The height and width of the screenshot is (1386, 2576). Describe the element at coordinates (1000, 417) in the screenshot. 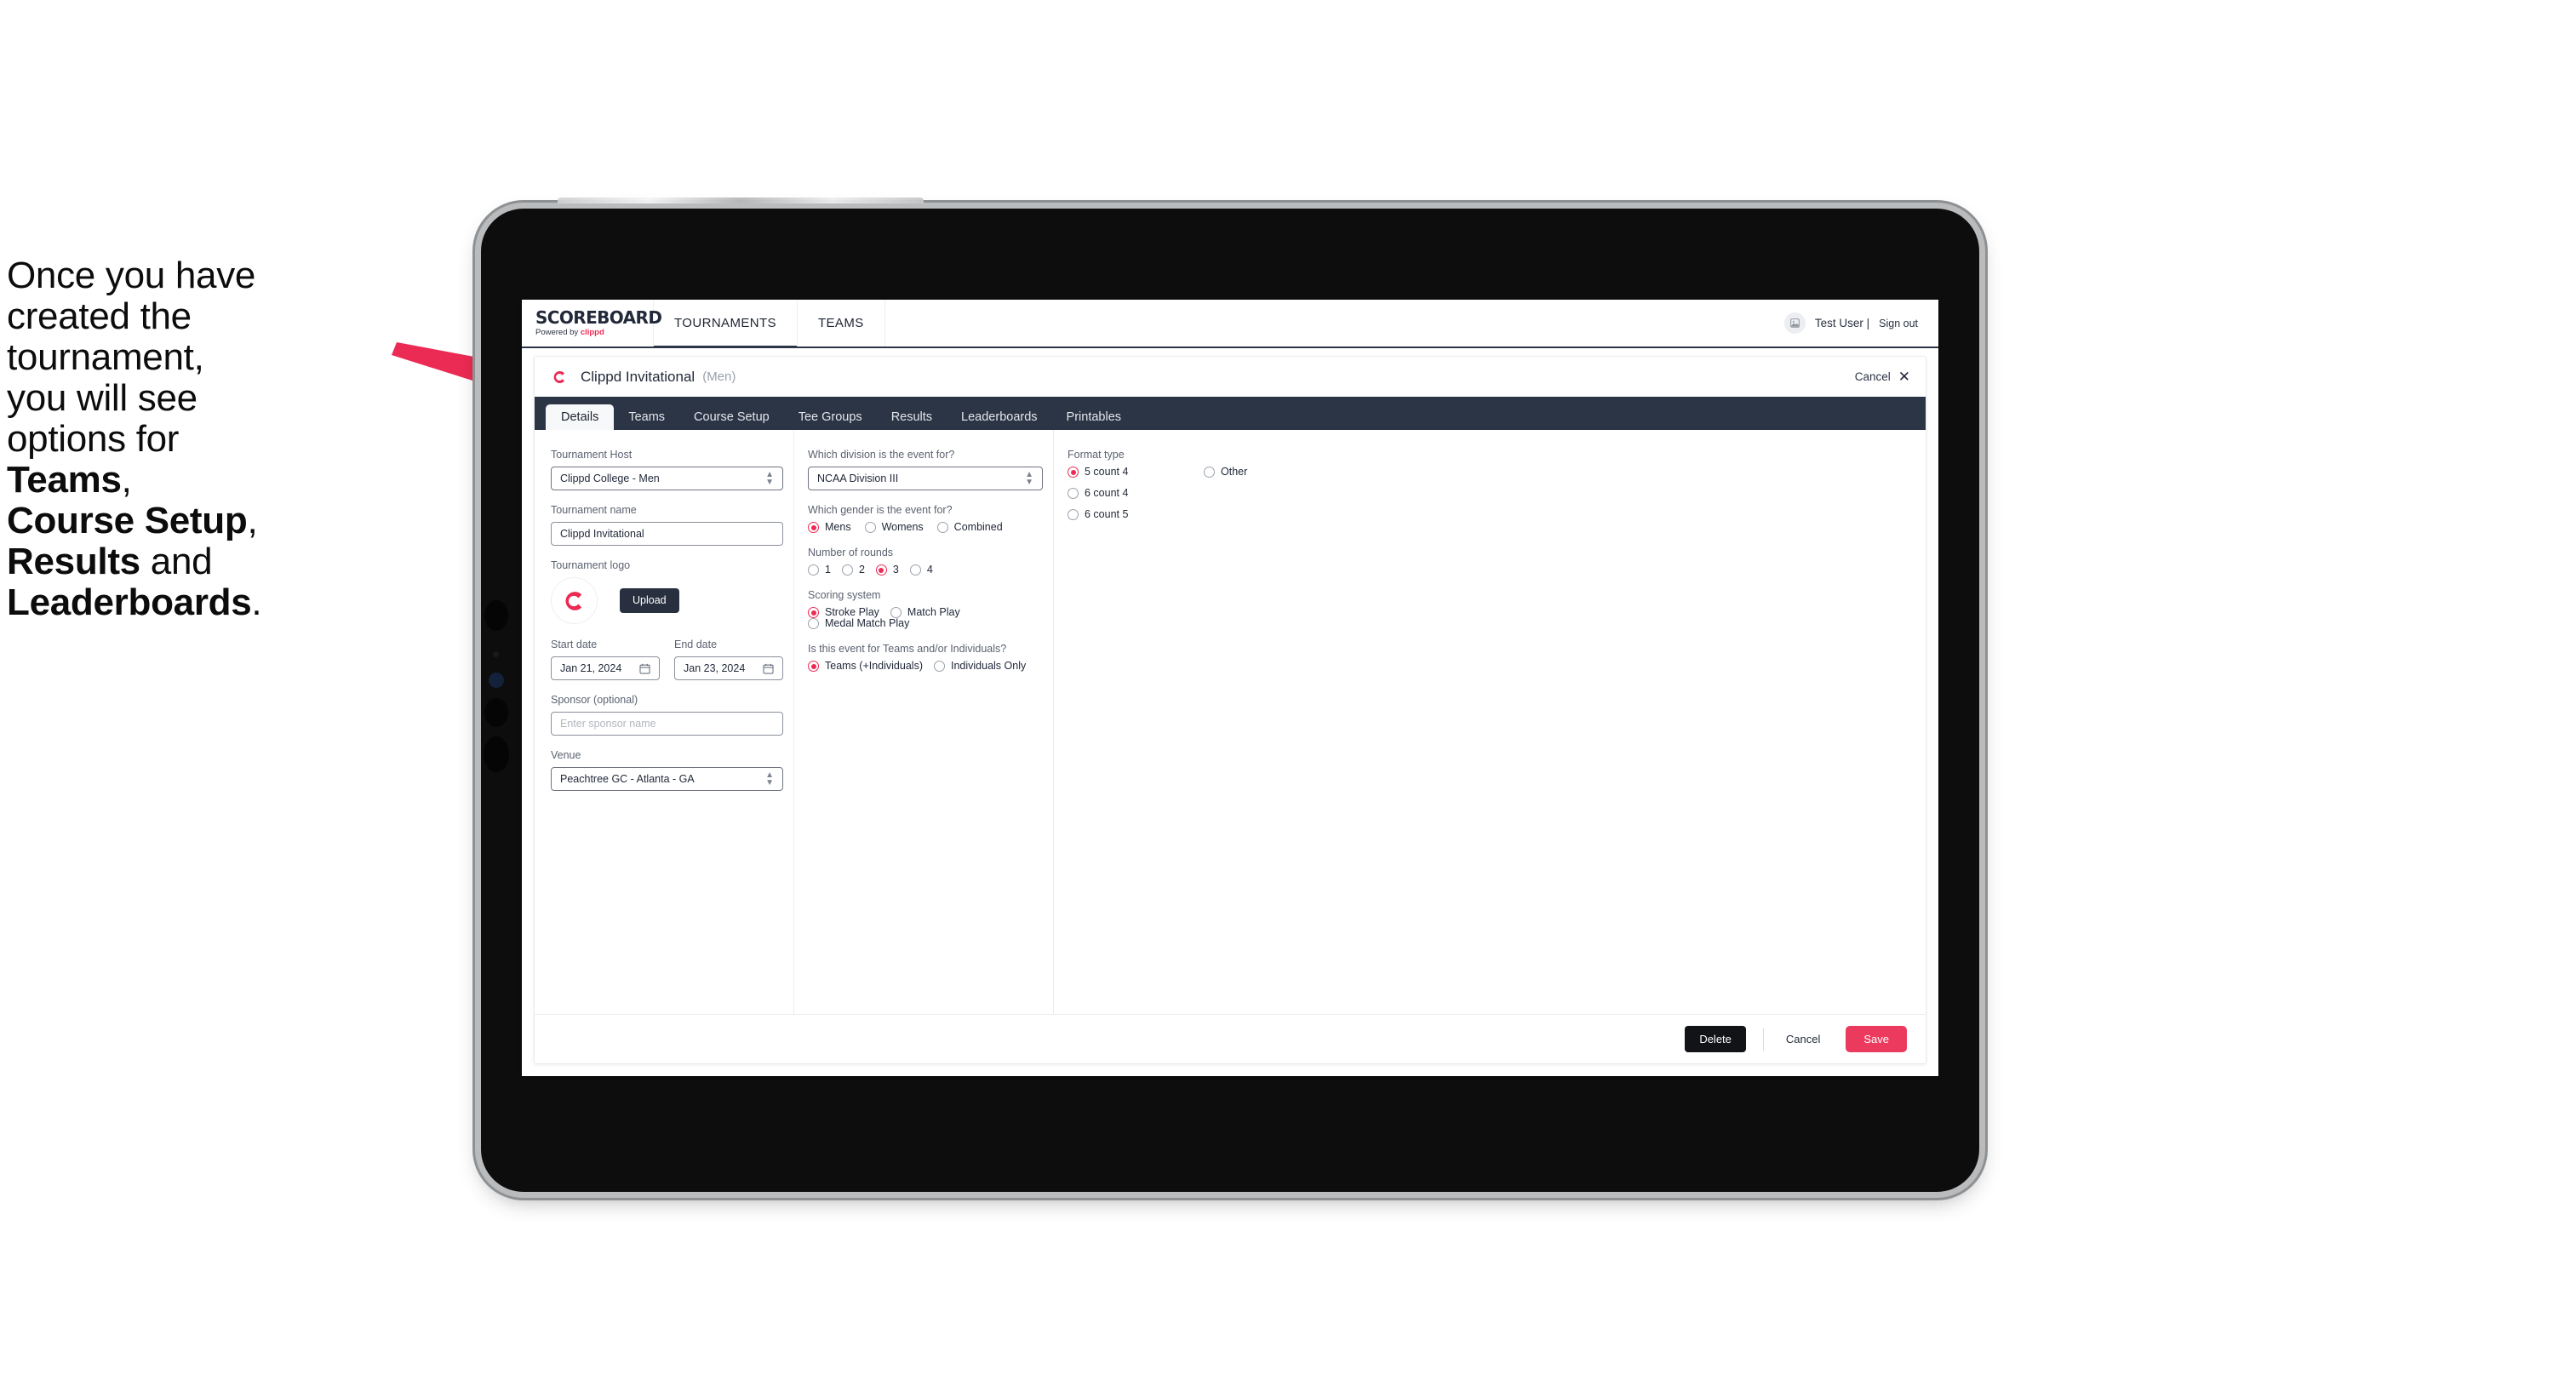

I see `tab-leaderboards: Leaderboards` at that location.